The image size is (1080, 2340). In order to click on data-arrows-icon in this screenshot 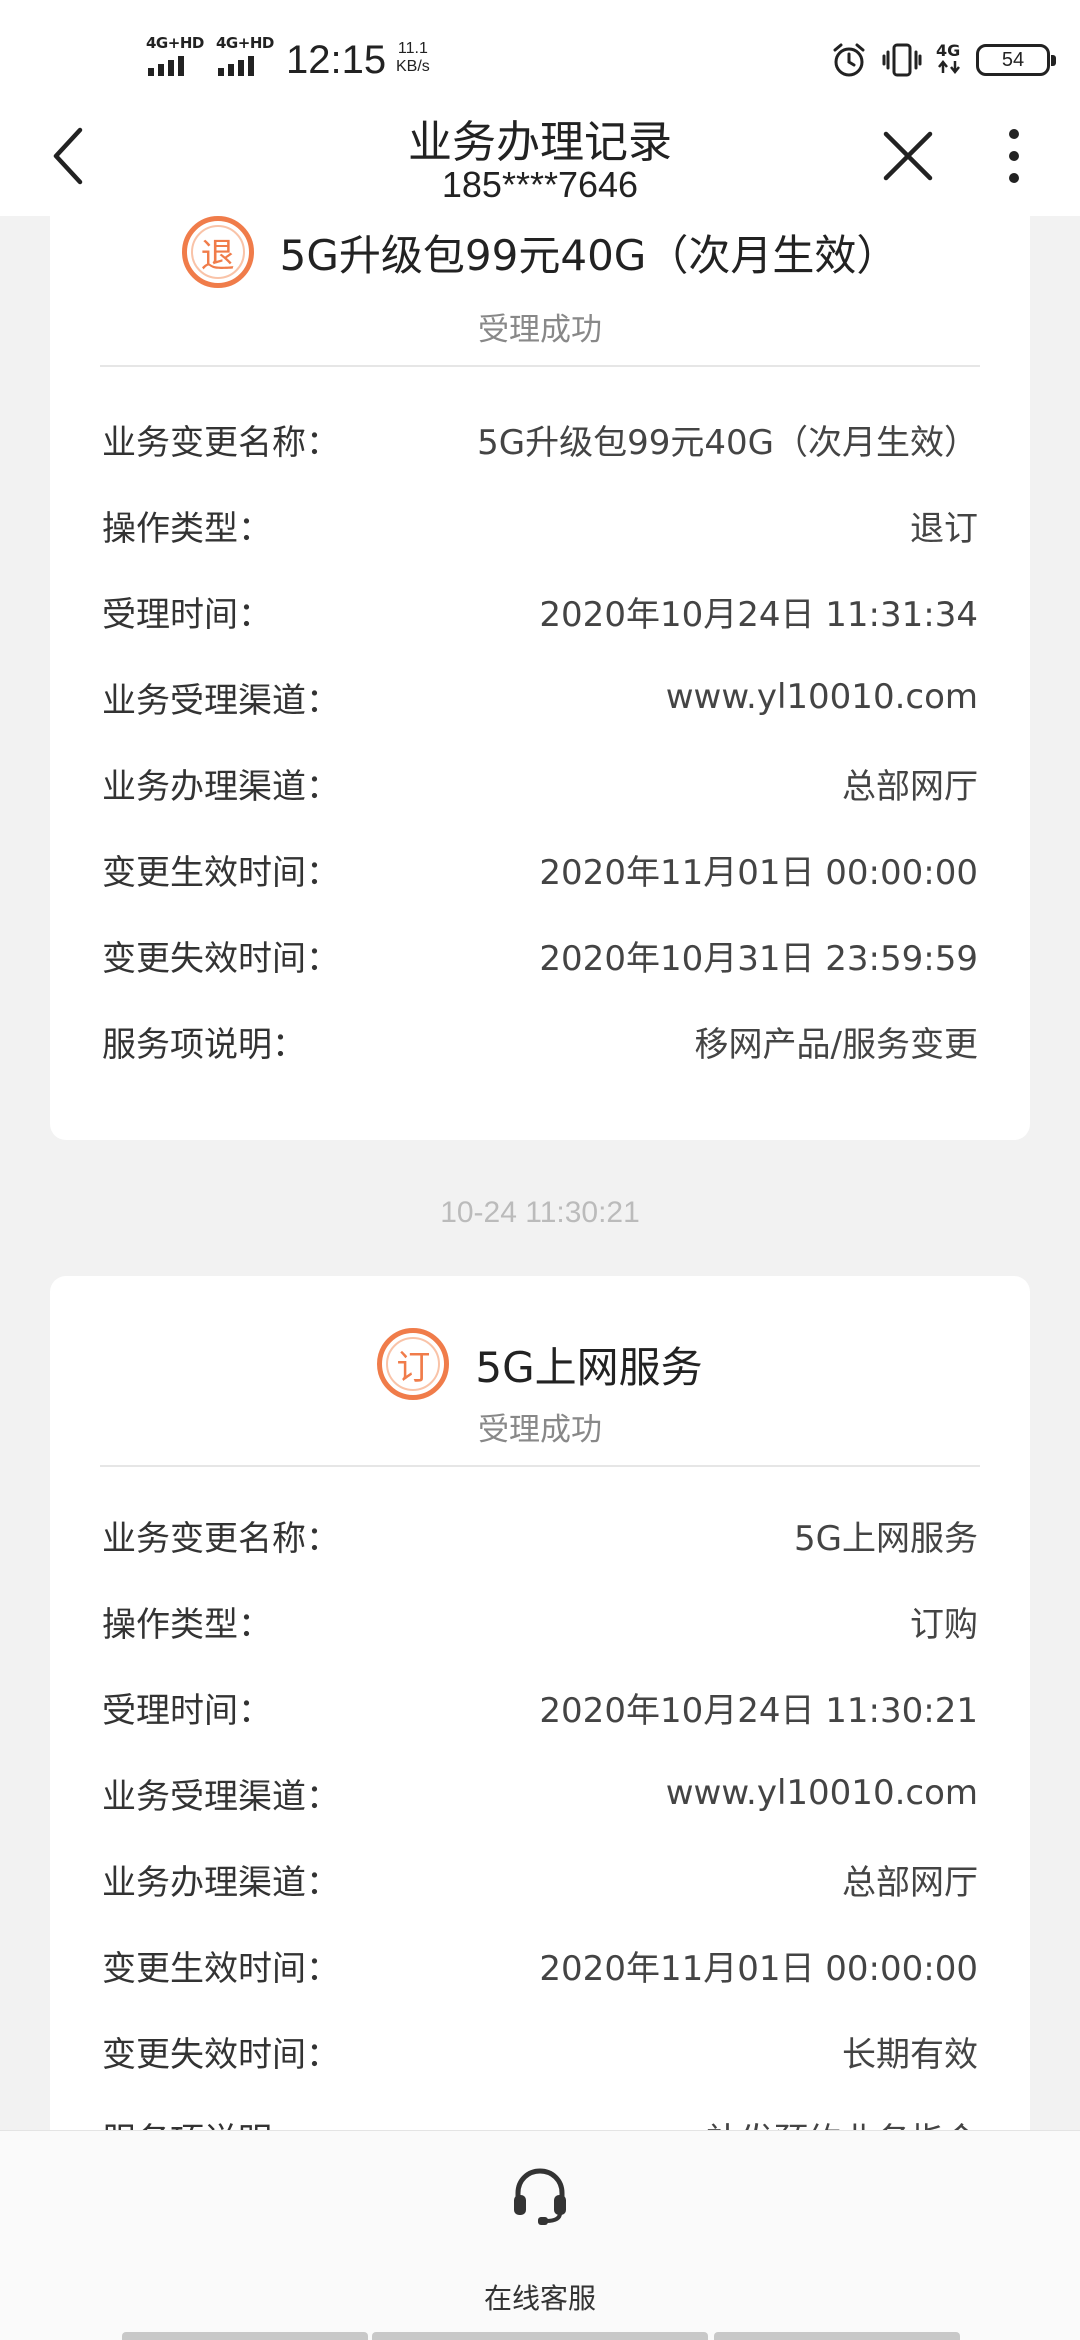, I will do `click(949, 66)`.